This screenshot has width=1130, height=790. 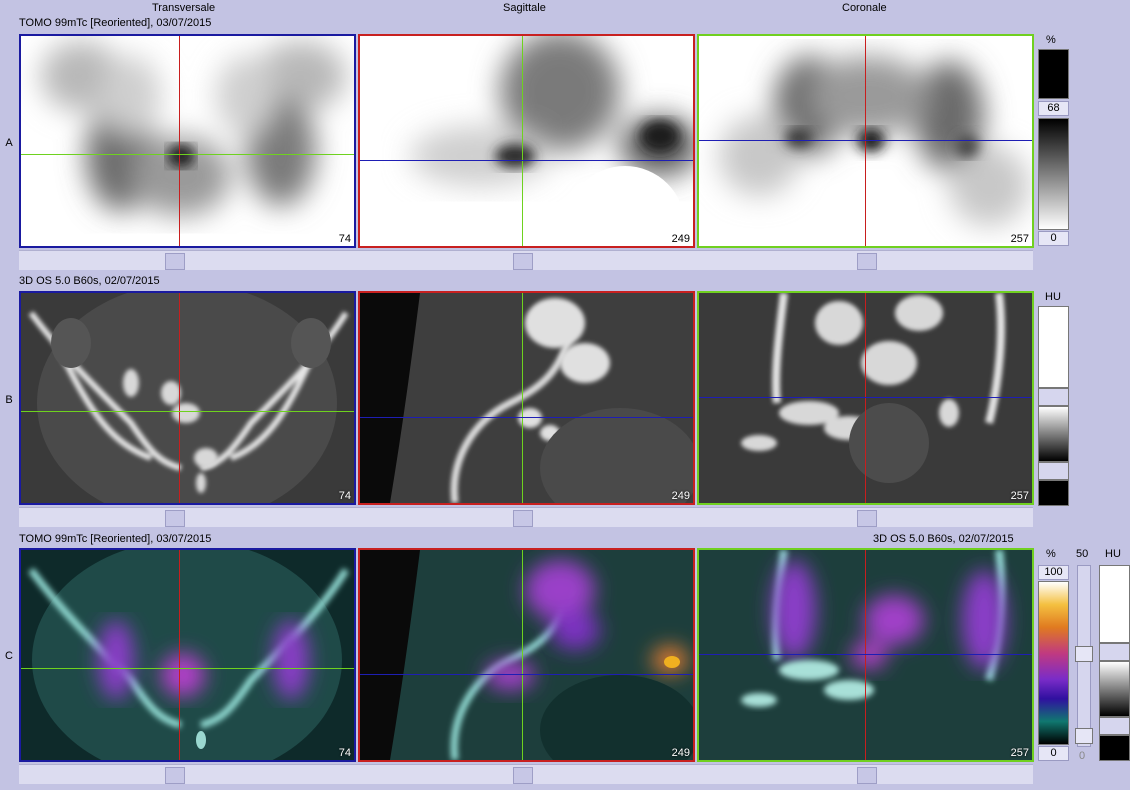 What do you see at coordinates (115, 539) in the screenshot?
I see `row-c-series-label-left: TOMO 99mTc [Reoriented], 03/07/2015` at bounding box center [115, 539].